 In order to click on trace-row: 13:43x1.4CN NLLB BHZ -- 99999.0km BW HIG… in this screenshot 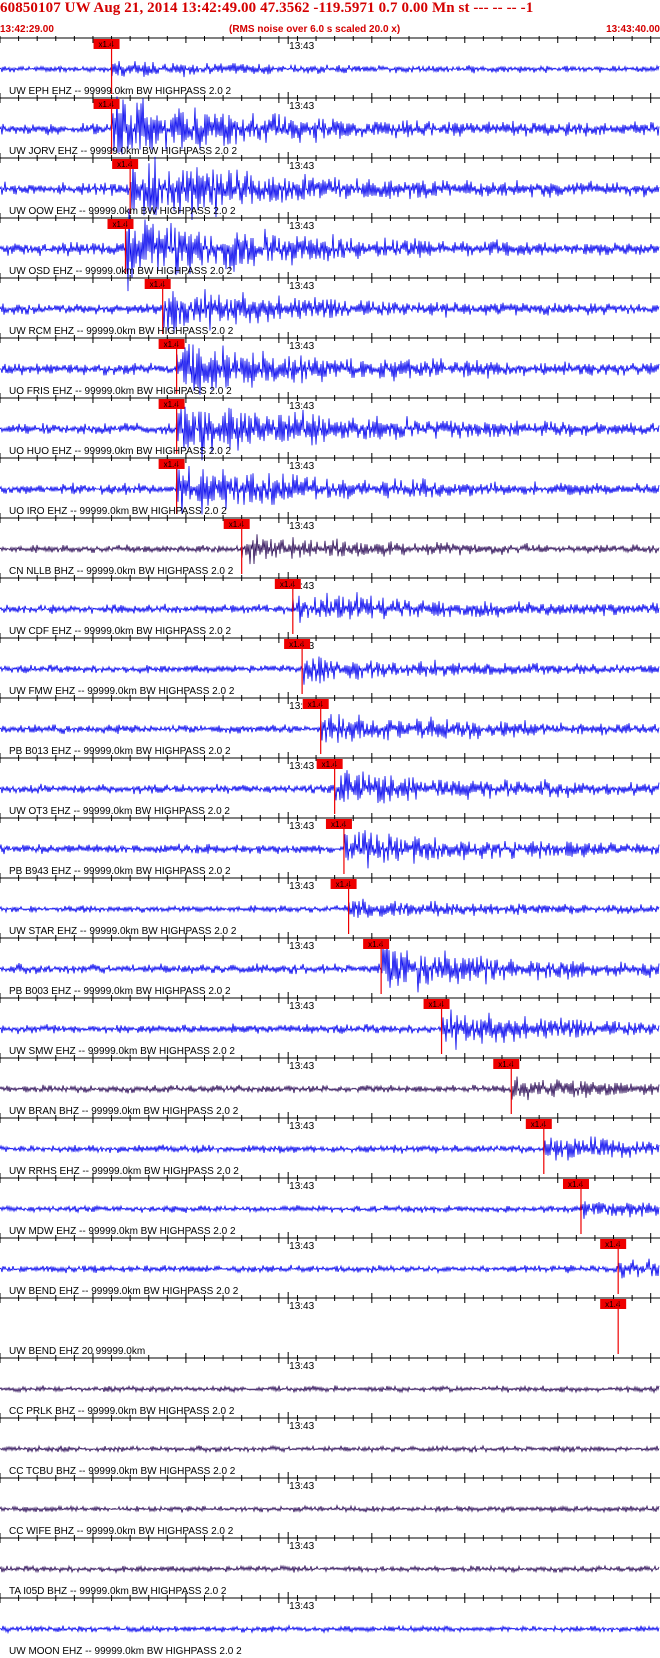, I will do `click(330, 544)`.